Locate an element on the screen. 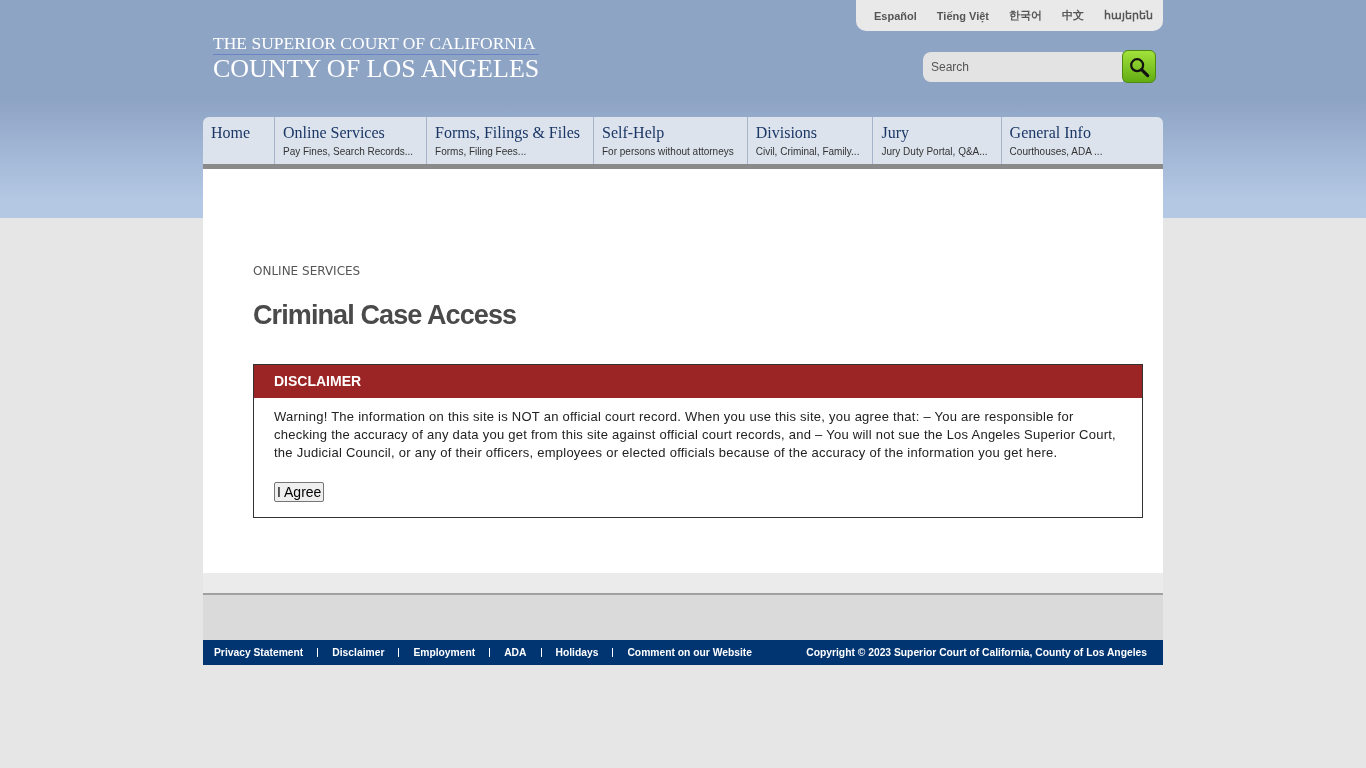 The image size is (1366, 768). language-link: հայերեն is located at coordinates (1123, 15).